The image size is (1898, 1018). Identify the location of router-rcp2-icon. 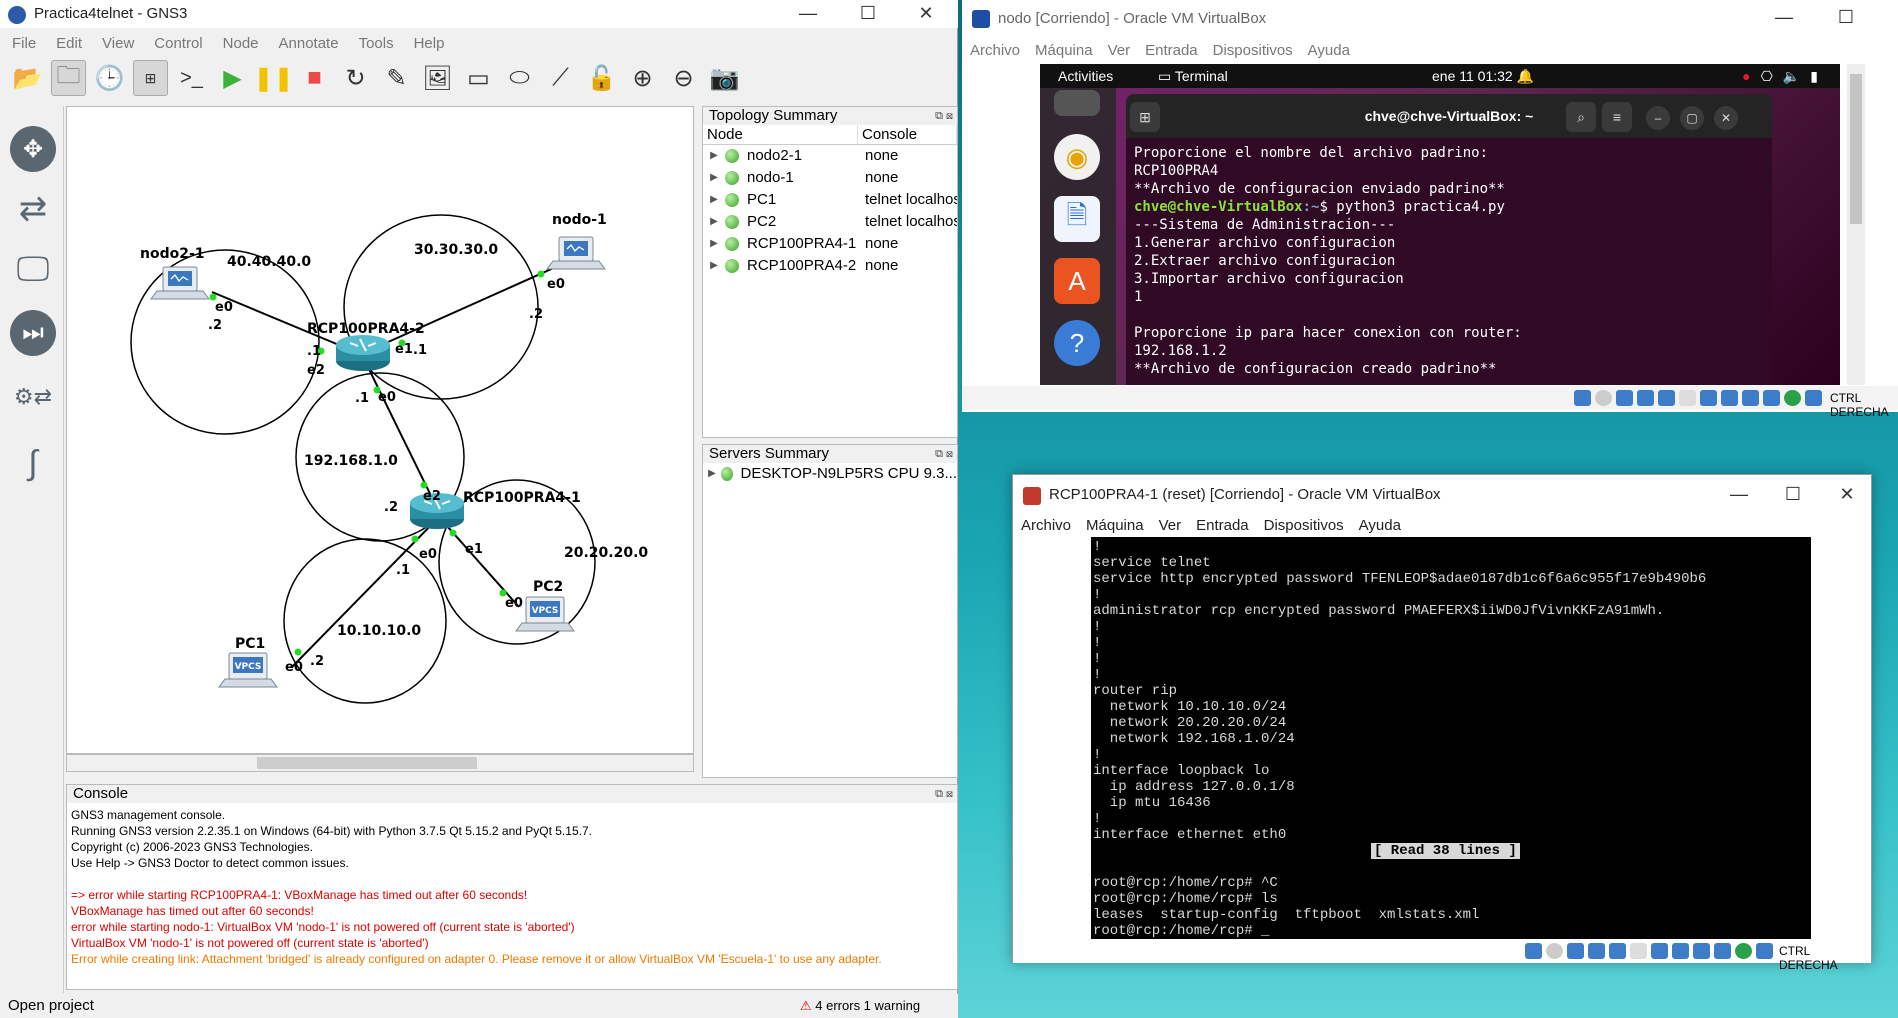
(363, 353).